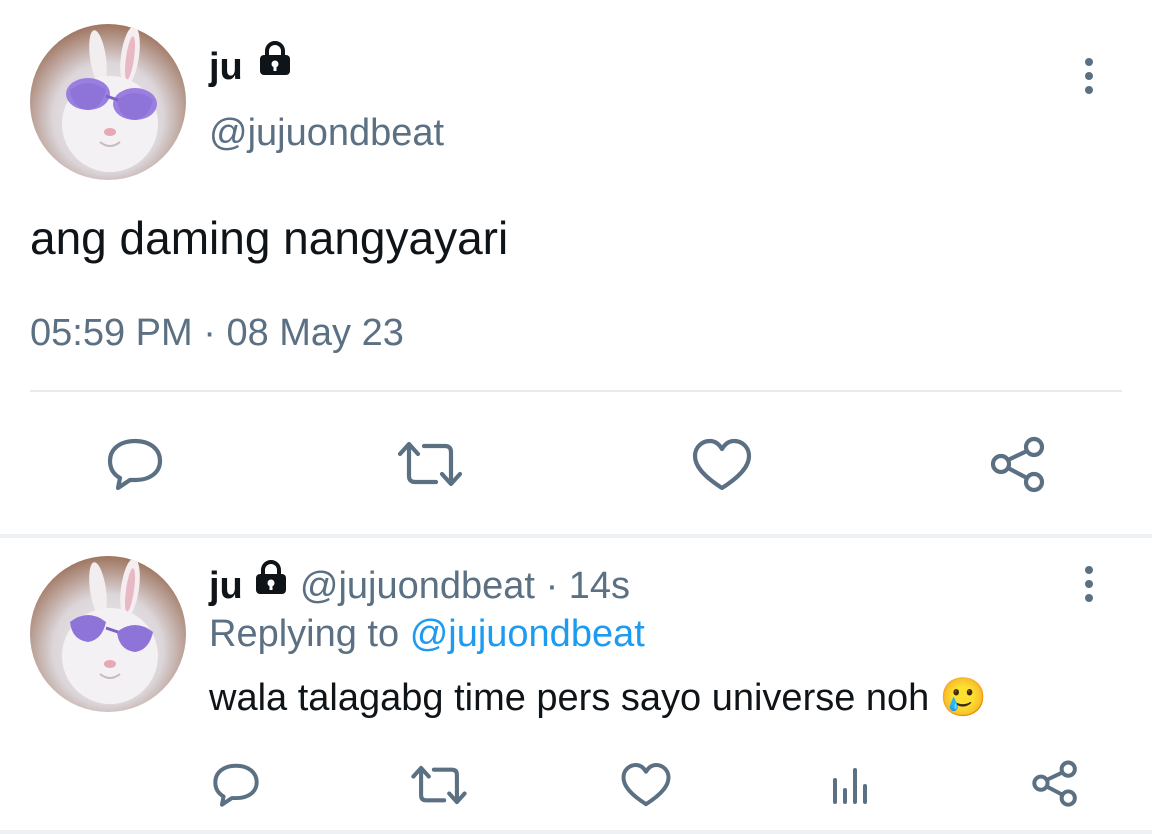  Describe the element at coordinates (576, 536) in the screenshot. I see `section-divider` at that location.